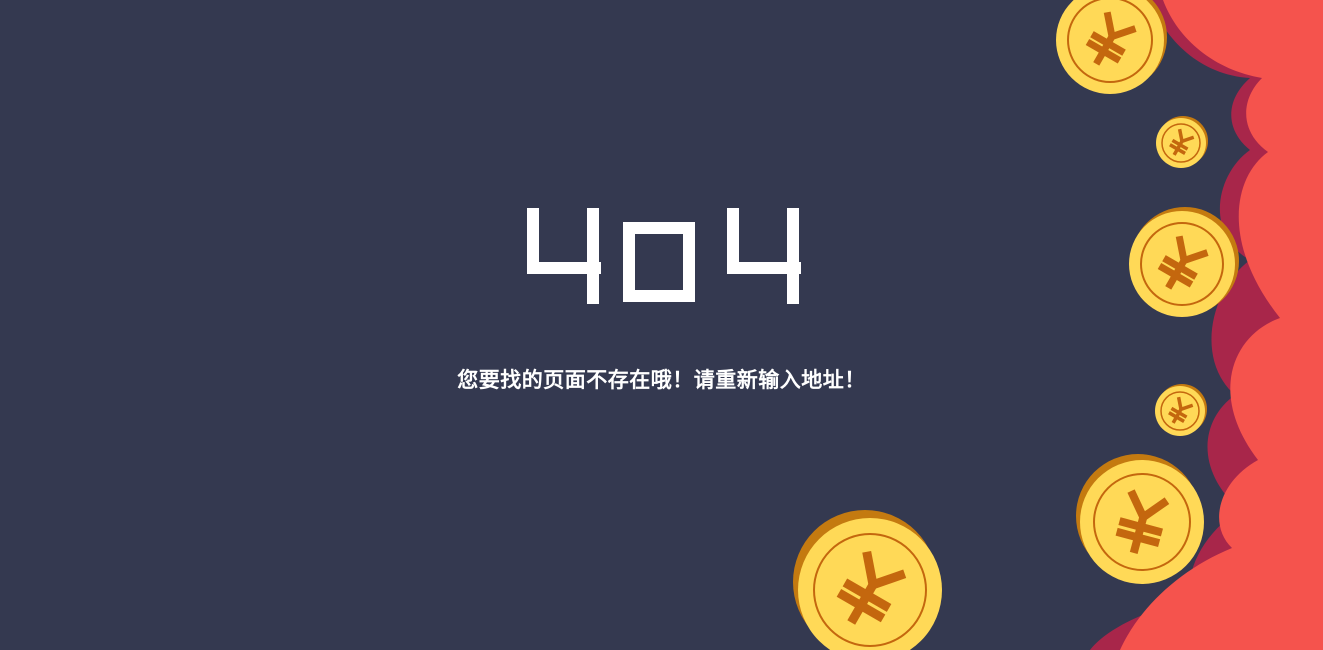 This screenshot has width=1323, height=650. I want to click on error-code: 404, so click(665, 256).